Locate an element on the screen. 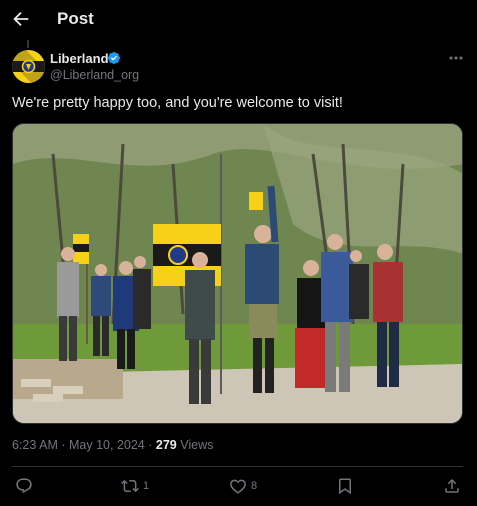 Image resolution: width=477 pixels, height=506 pixels. share-button is located at coordinates (452, 486).